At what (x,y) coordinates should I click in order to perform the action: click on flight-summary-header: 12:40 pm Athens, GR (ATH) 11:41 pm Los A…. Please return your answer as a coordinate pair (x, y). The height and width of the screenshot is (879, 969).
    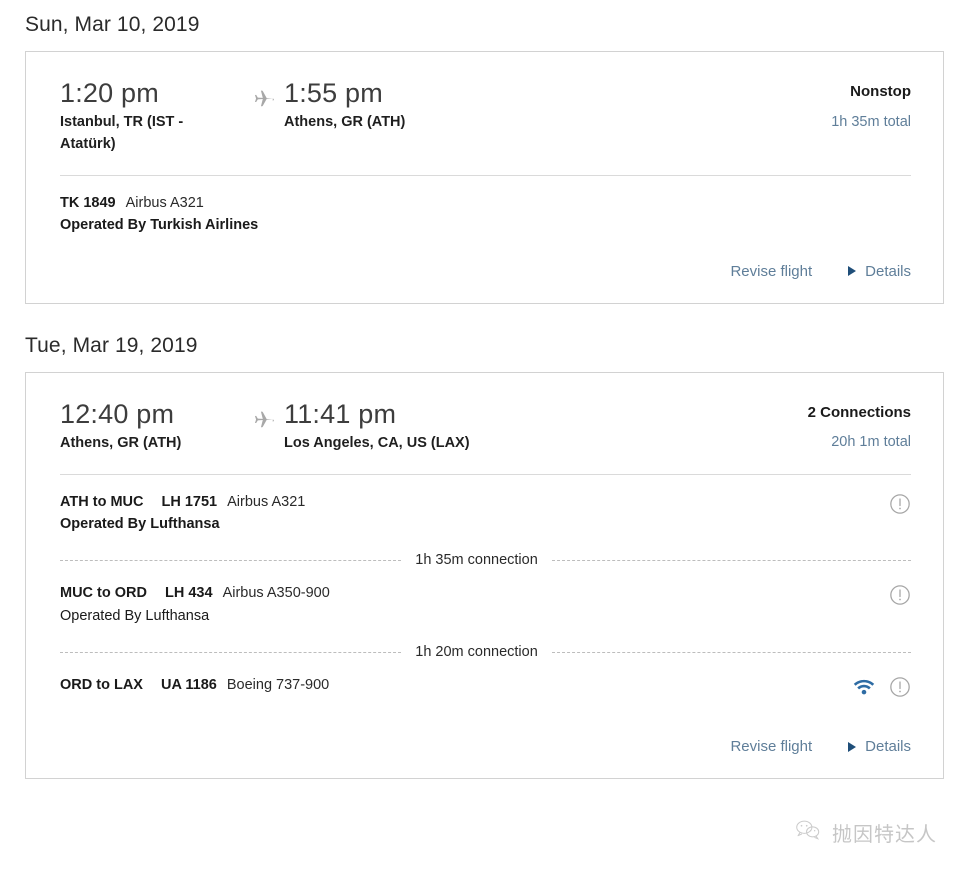
    Looking at the image, I should click on (485, 423).